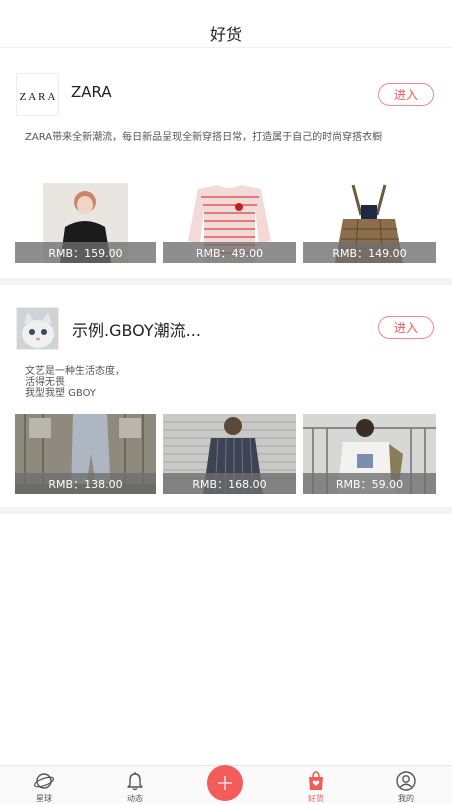 Image resolution: width=452 pixels, height=804 pixels. What do you see at coordinates (369, 223) in the screenshot?
I see `product-card: RMB：149.00` at bounding box center [369, 223].